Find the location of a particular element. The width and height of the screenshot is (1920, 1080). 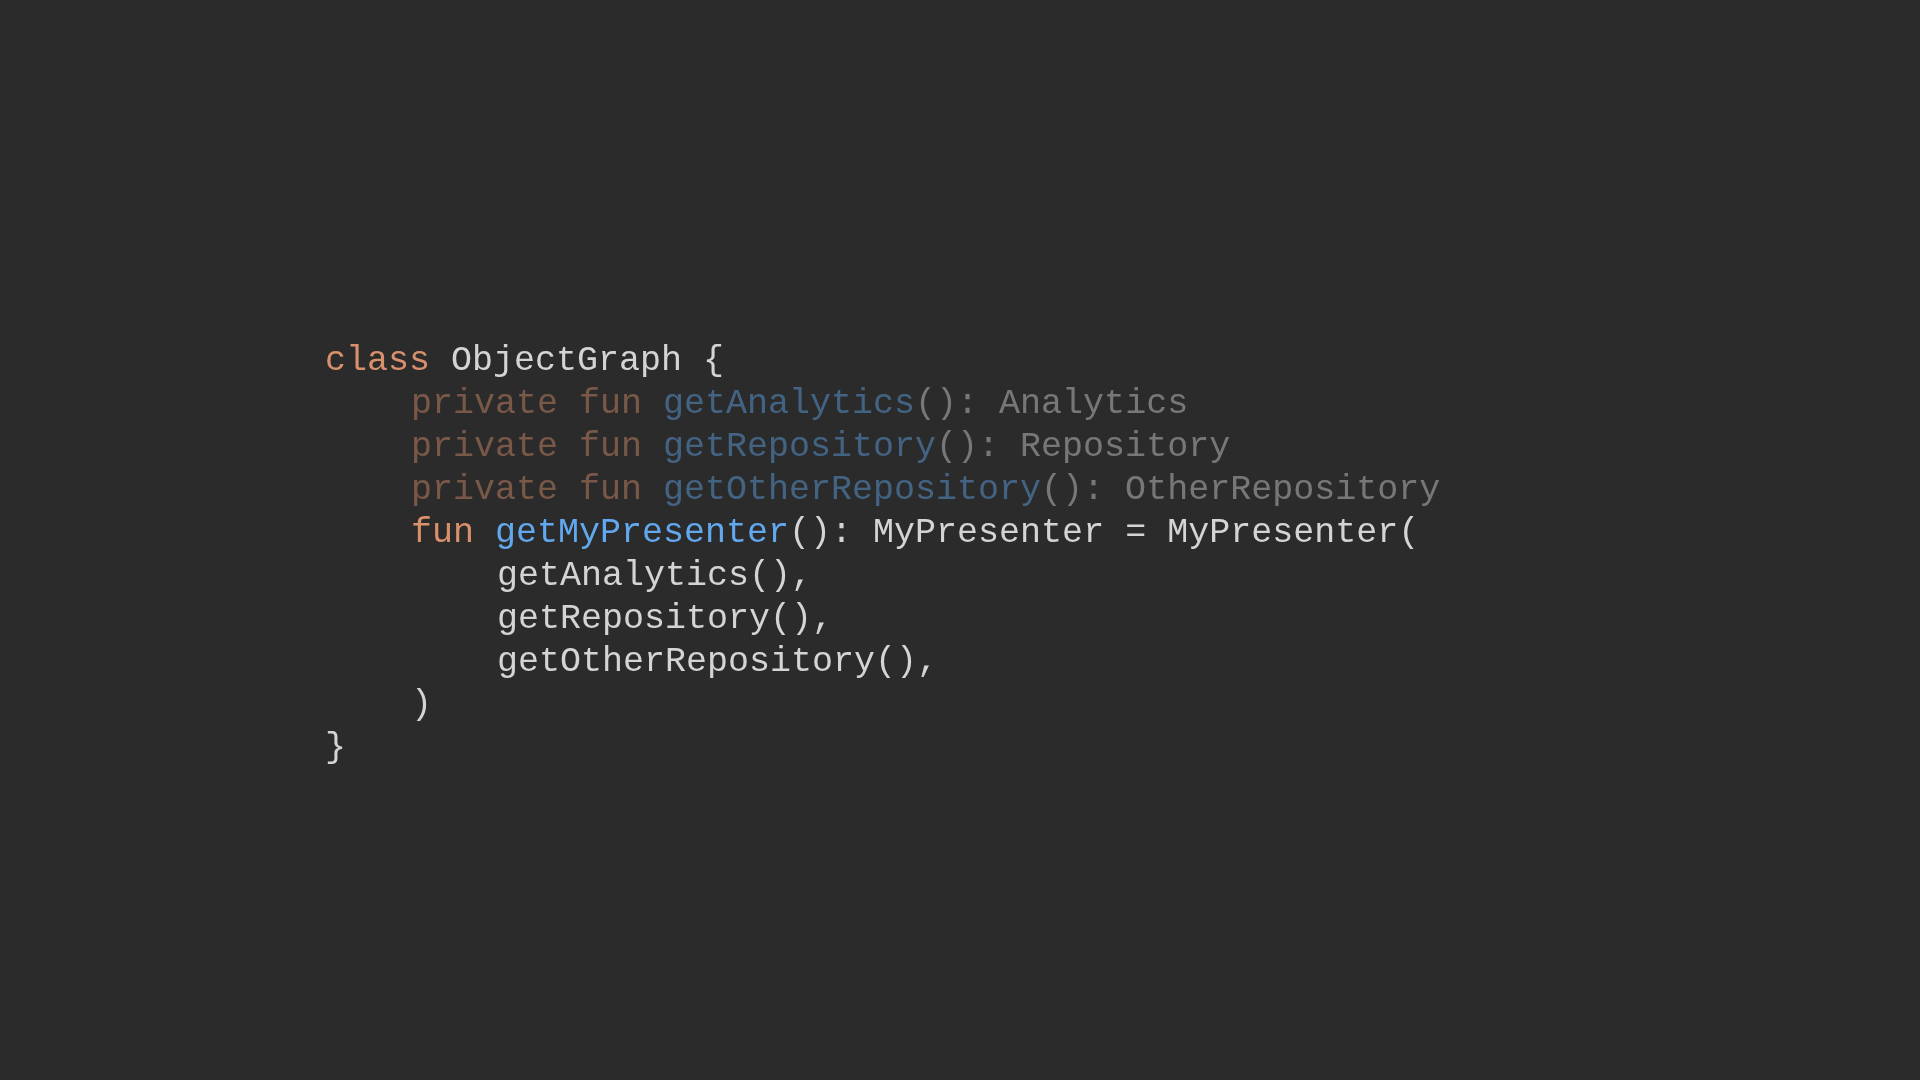

code-line: private fun getOtherRepository(): OtherRepository is located at coordinates (926, 490).